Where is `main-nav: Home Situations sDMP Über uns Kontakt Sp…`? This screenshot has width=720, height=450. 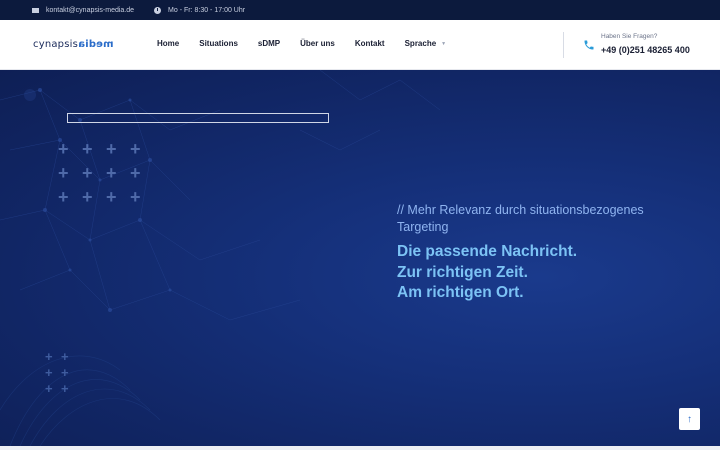 main-nav: Home Situations sDMP Über uns Kontakt Sp… is located at coordinates (311, 43).